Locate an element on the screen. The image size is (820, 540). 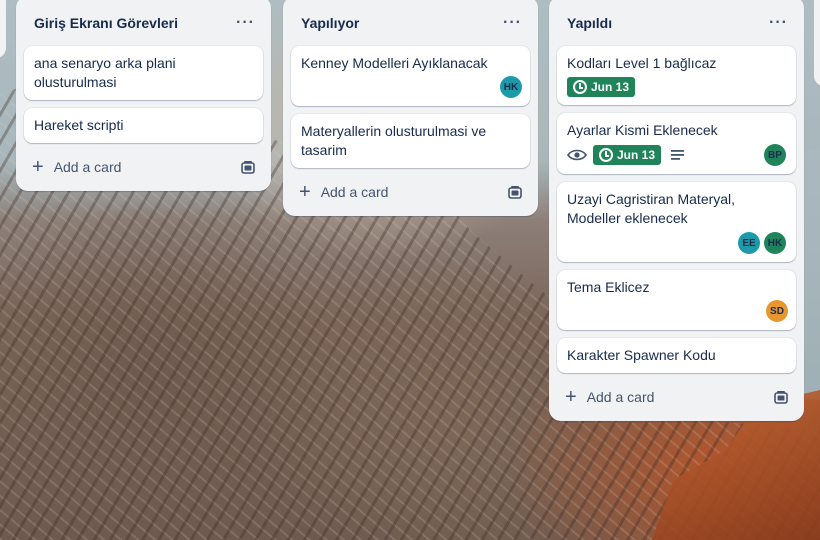
card-badges: Jun 13 BP is located at coordinates (676, 155).